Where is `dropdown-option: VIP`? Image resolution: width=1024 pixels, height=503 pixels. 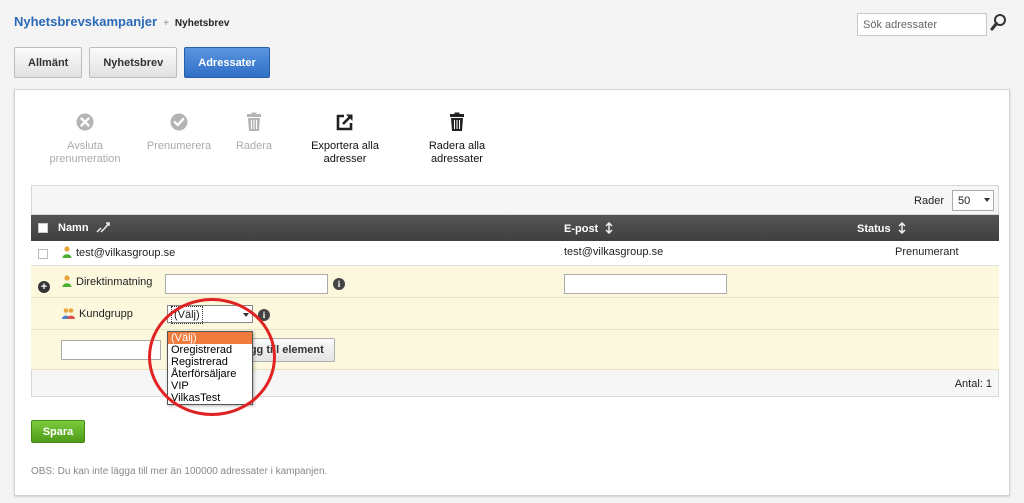
dropdown-option: VIP is located at coordinates (210, 386).